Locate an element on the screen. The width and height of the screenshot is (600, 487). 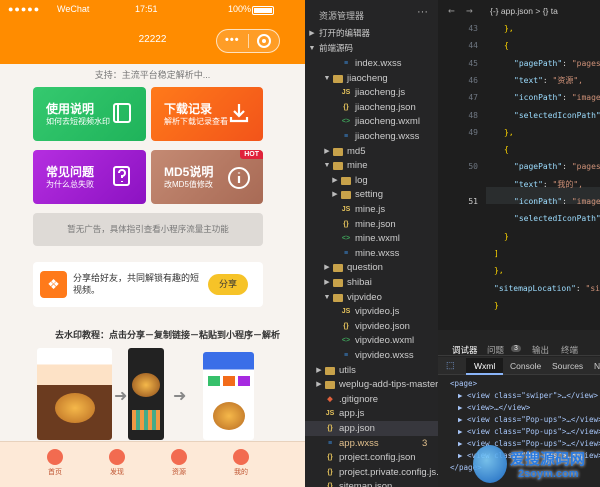
more-actions-icon: ··· is located at coordinates (422, 12).